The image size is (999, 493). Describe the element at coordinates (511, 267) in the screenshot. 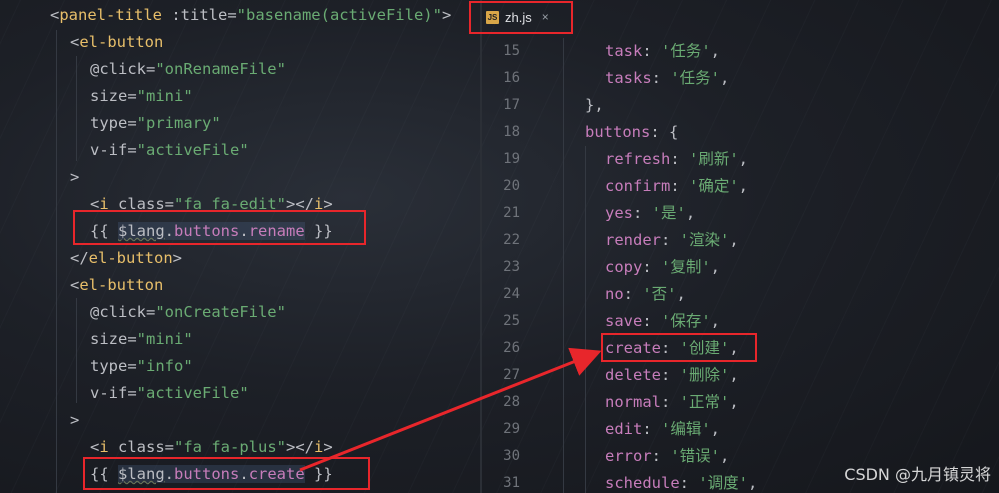

I see `line-number: 23` at that location.